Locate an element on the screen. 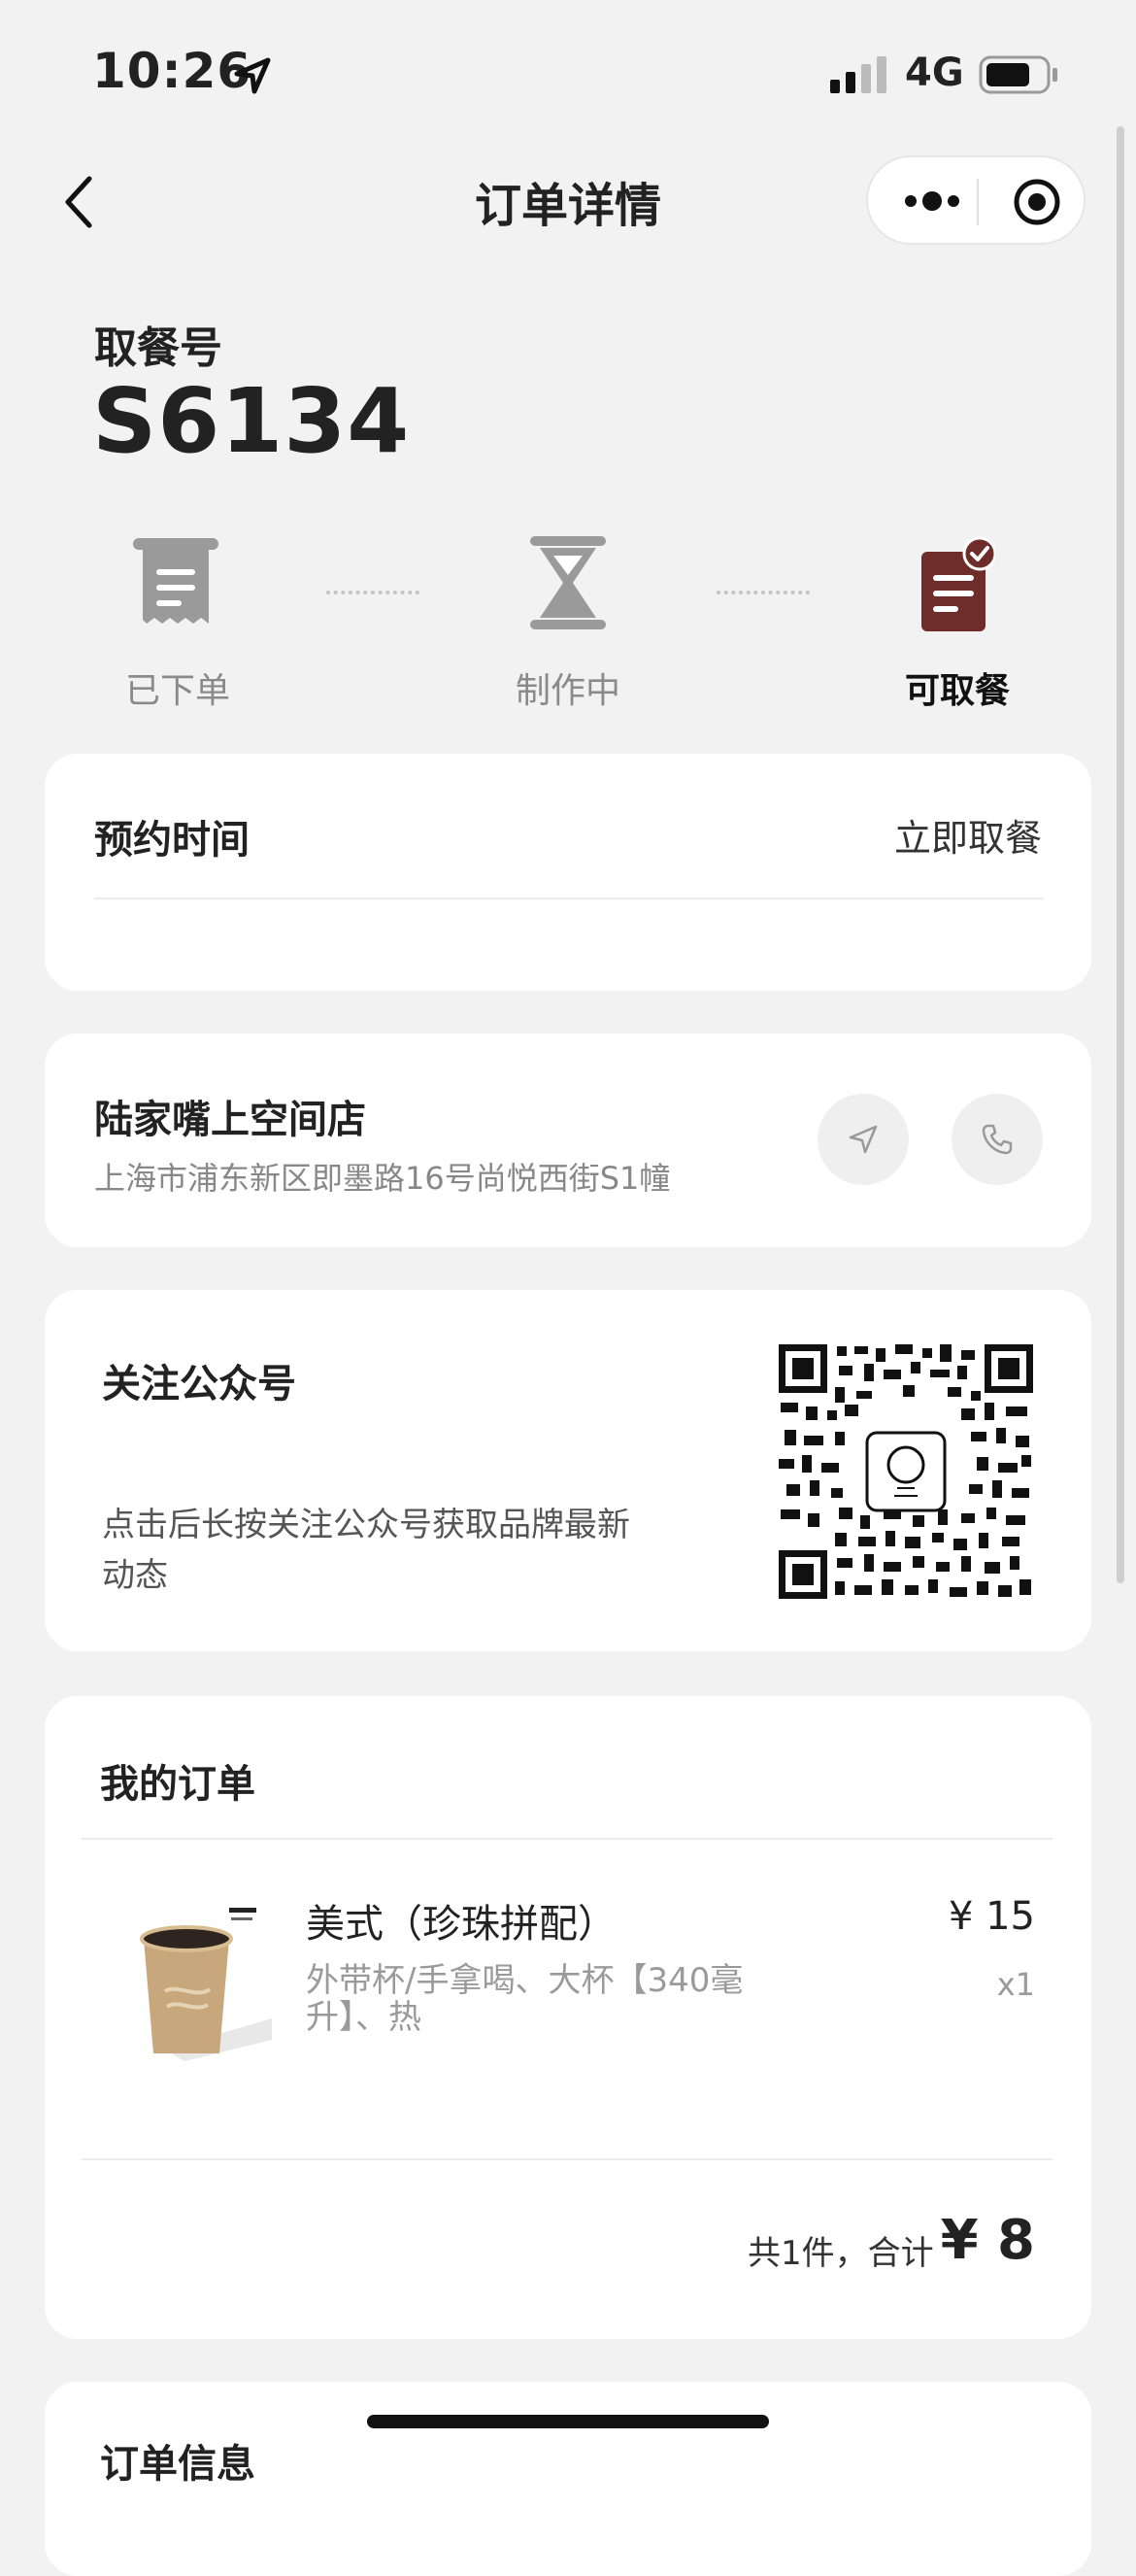 This screenshot has height=2576, width=1136. battery-icon is located at coordinates (1018, 74).